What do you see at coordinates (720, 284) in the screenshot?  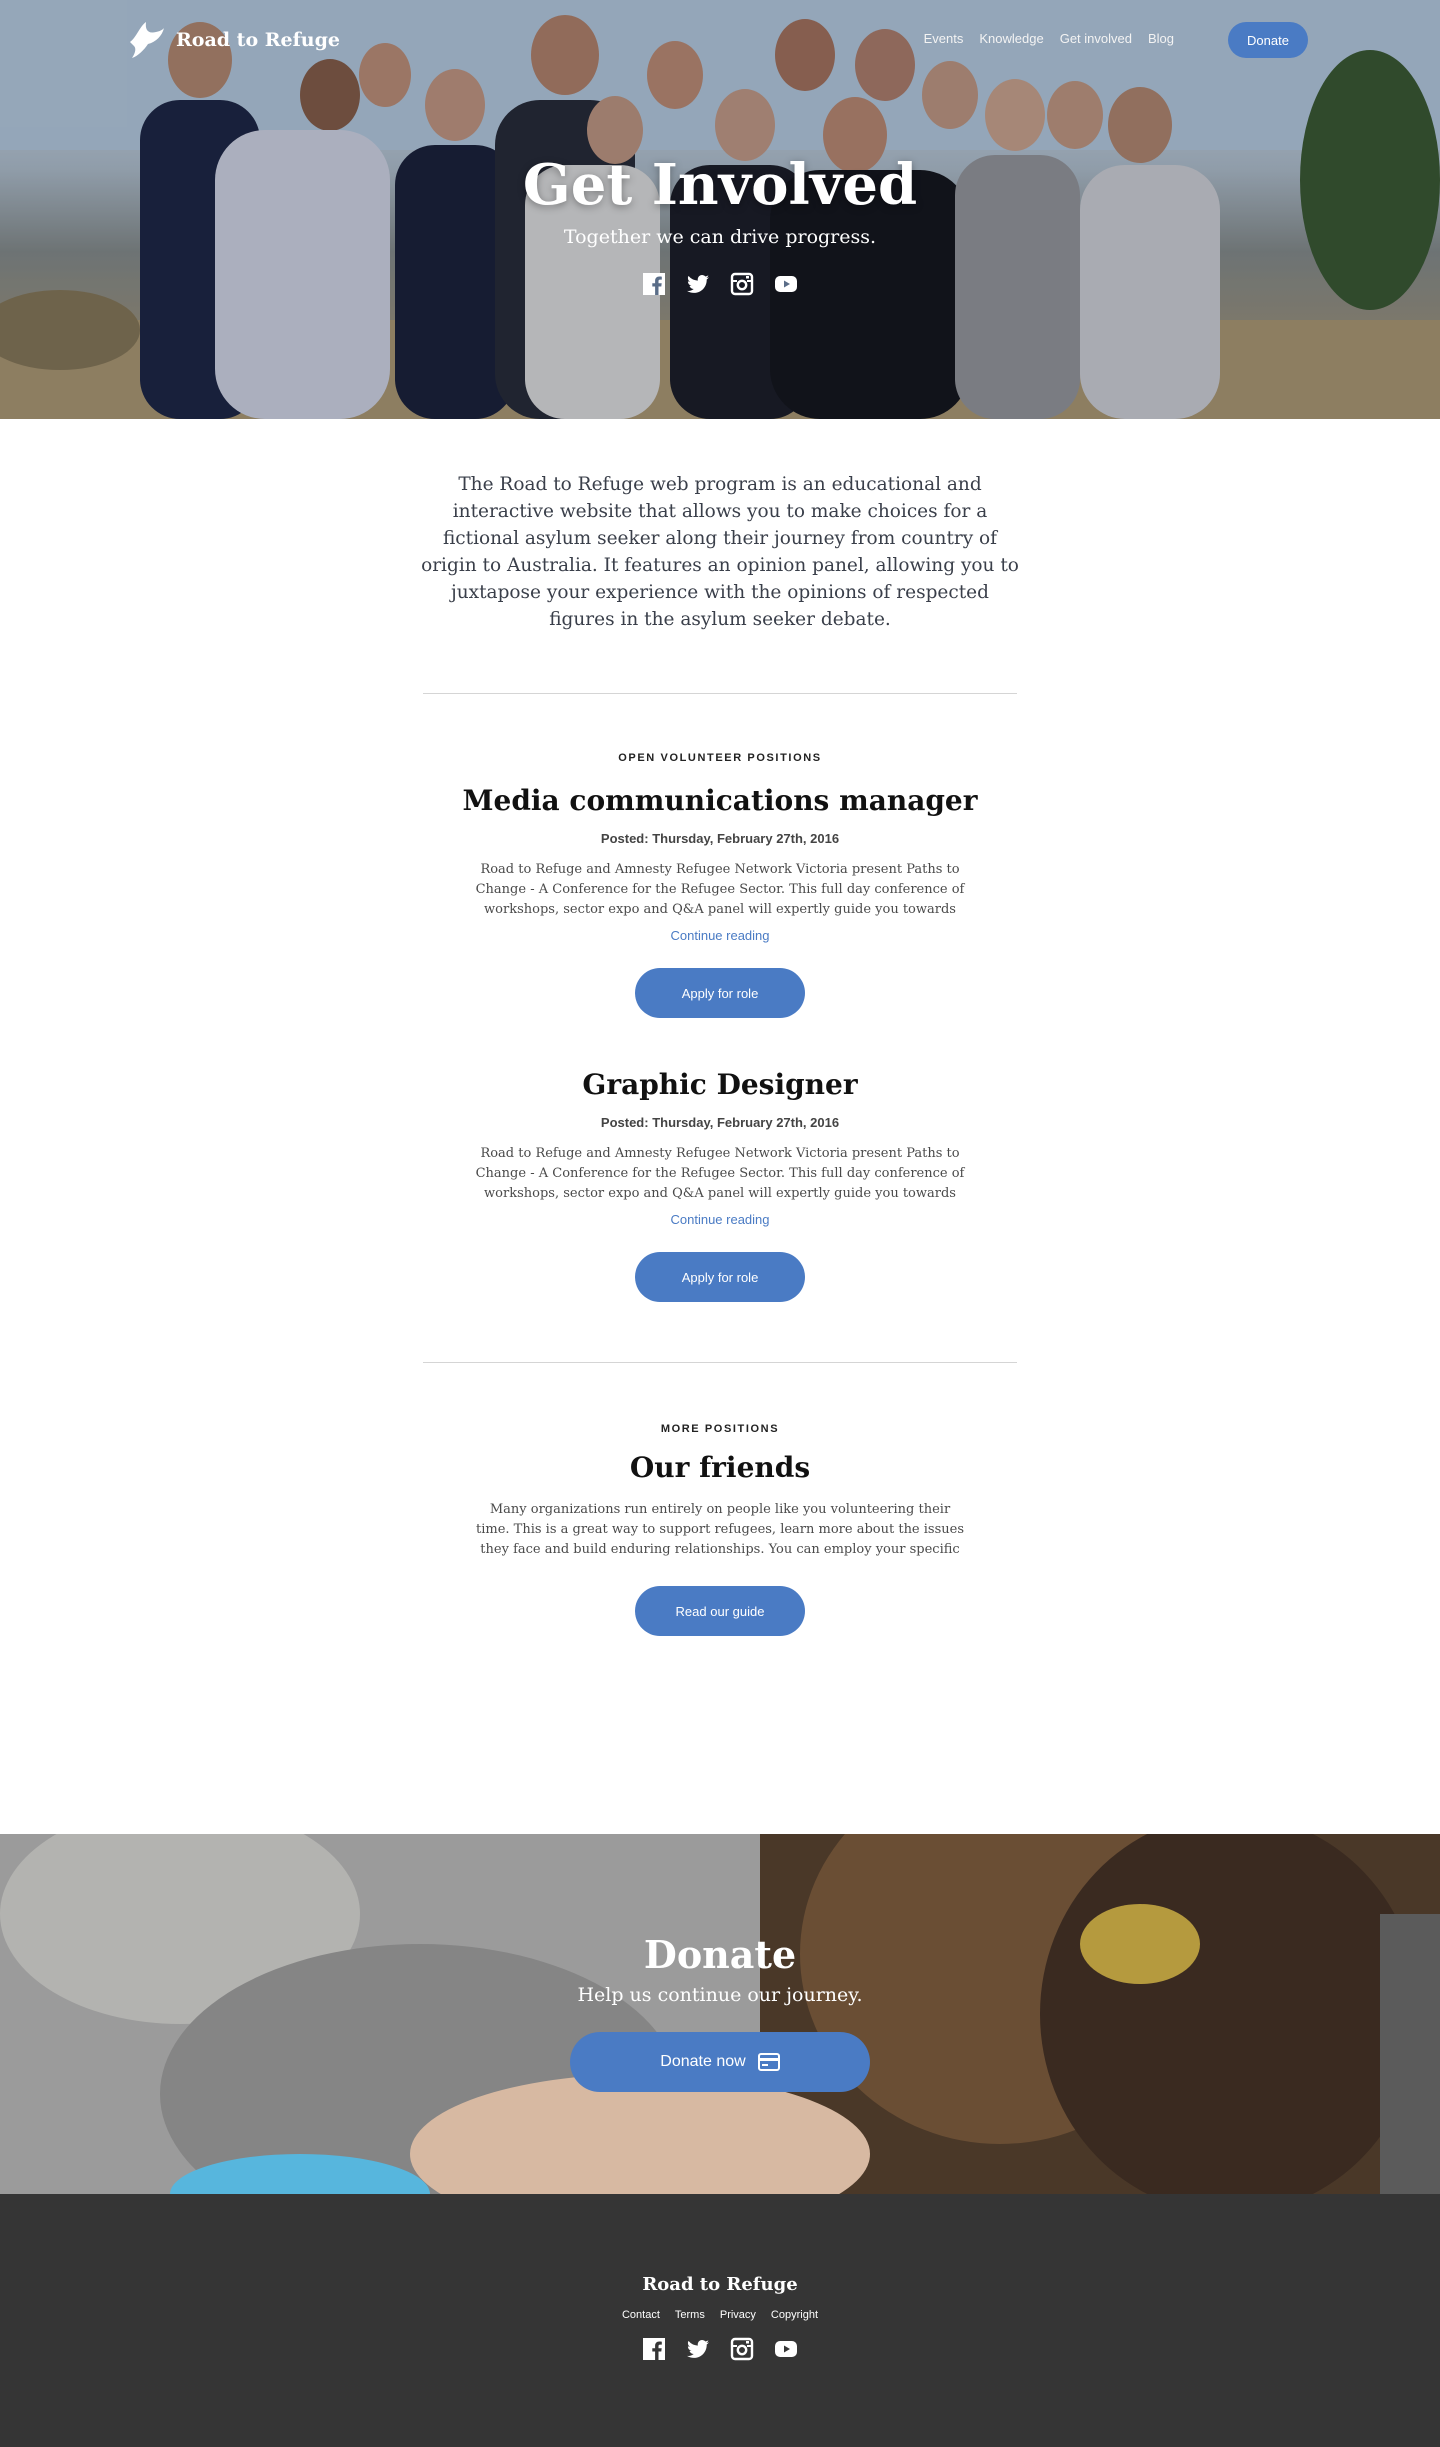 I see `hero-social-links` at bounding box center [720, 284].